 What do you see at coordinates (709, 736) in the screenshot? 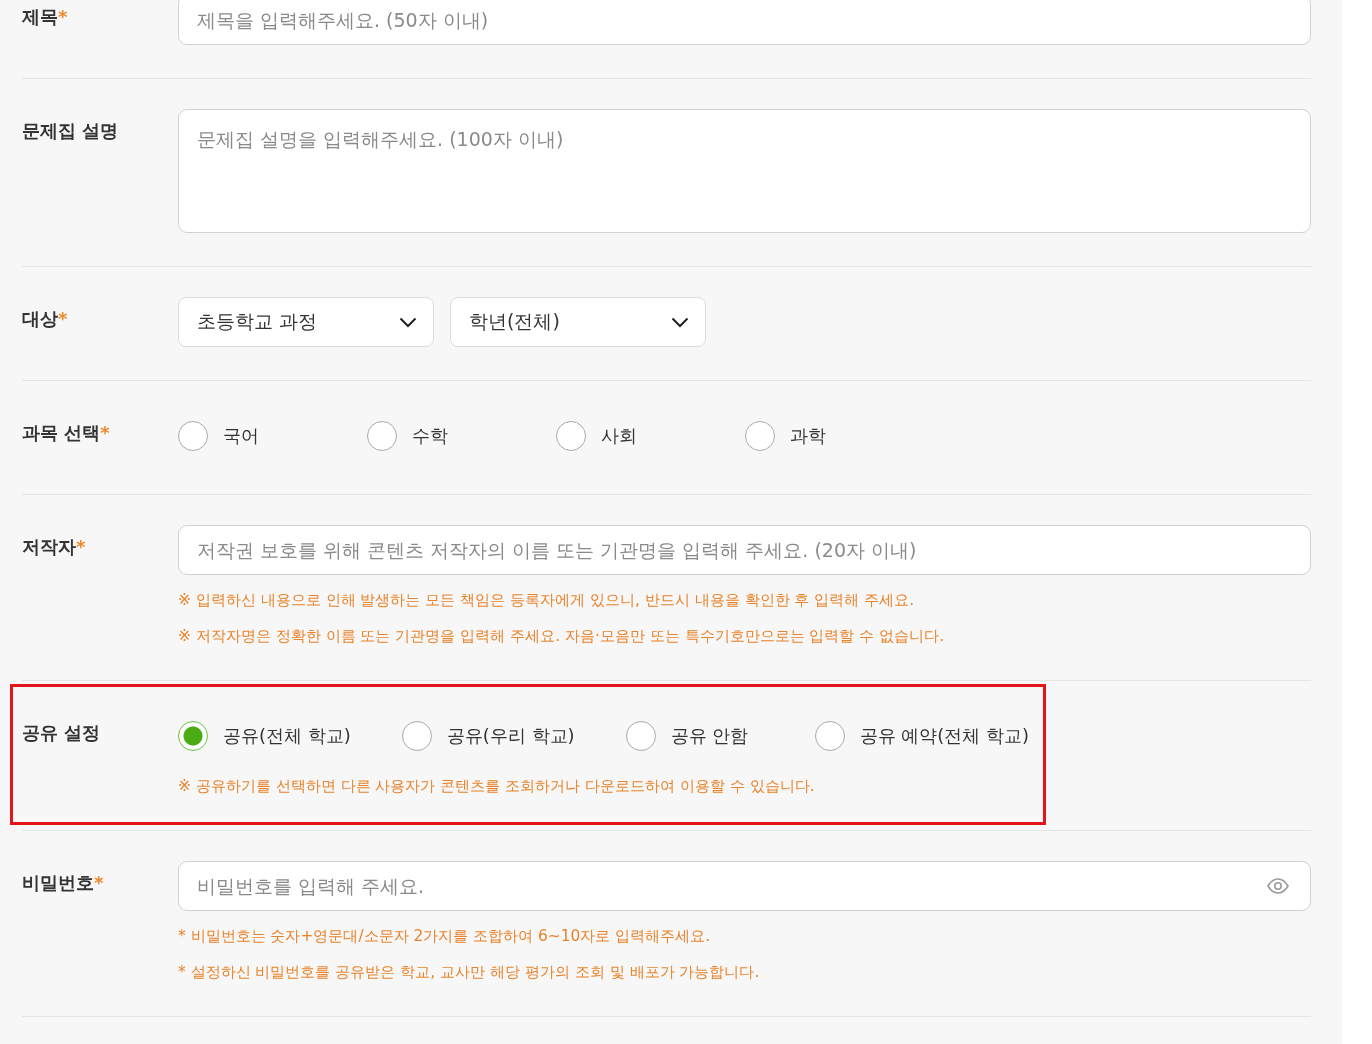
I see `option-label: 공유 안함` at bounding box center [709, 736].